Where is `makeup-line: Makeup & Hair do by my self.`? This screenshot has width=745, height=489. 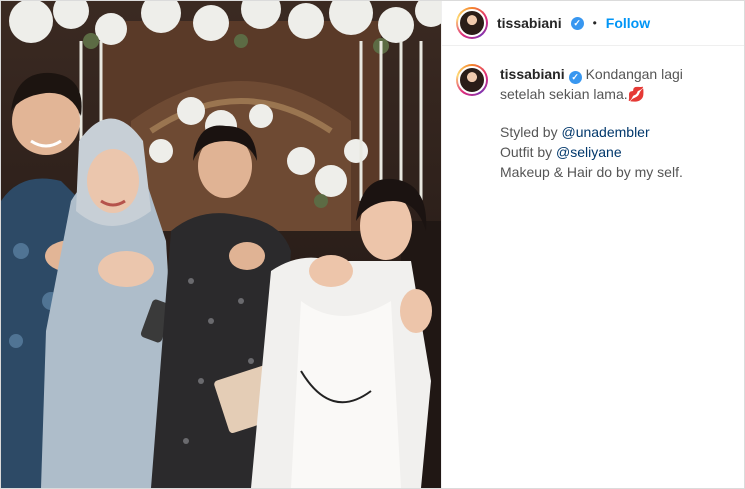
makeup-line: Makeup & Hair do by my self. is located at coordinates (591, 172).